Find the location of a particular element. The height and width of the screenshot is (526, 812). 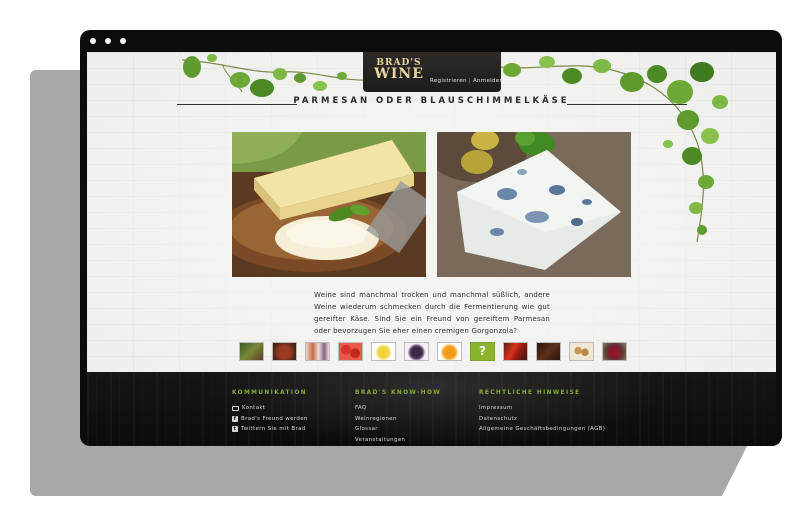

window-controls is located at coordinates (108, 41).